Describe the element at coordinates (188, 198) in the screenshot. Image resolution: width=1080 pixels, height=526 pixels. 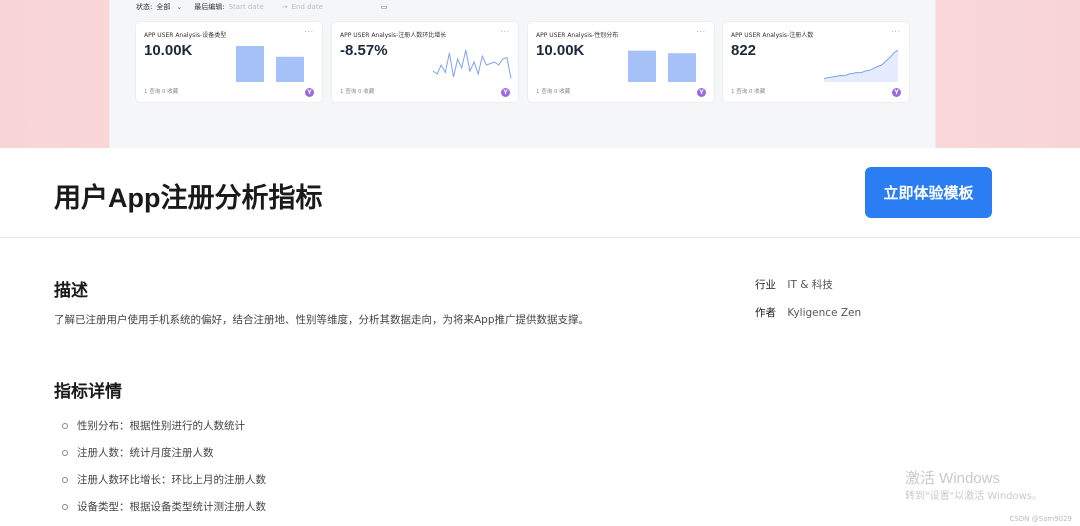
I see `page-title: 用户App注册分析指标` at that location.